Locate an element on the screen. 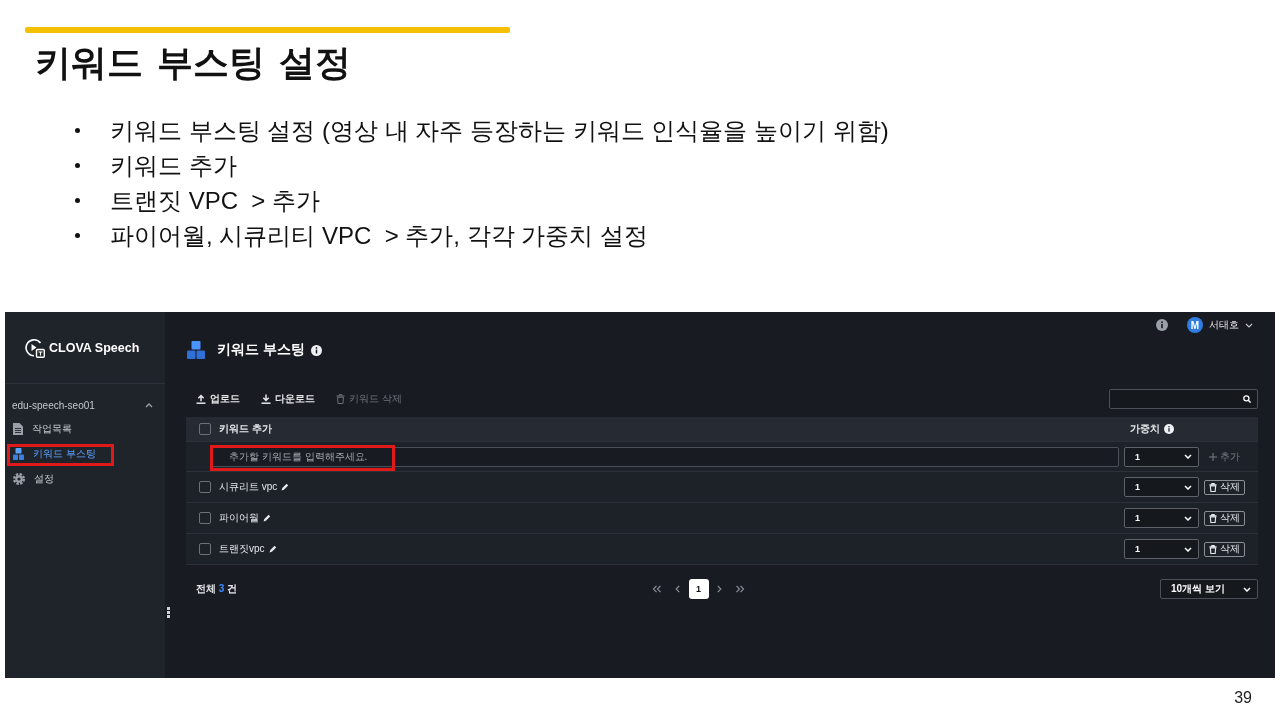 Image resolution: width=1280 pixels, height=720 pixels. column-header: 가중치 is located at coordinates (1145, 429).